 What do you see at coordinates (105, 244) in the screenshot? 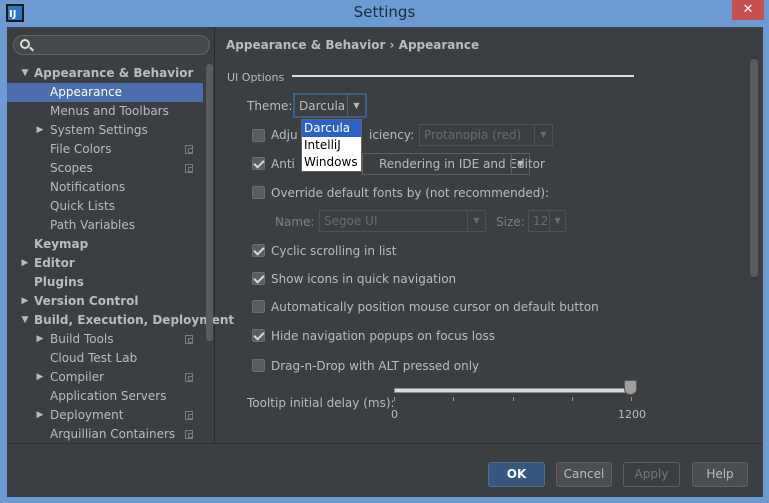
I see `sidebar-item-keymap: Keymap` at bounding box center [105, 244].